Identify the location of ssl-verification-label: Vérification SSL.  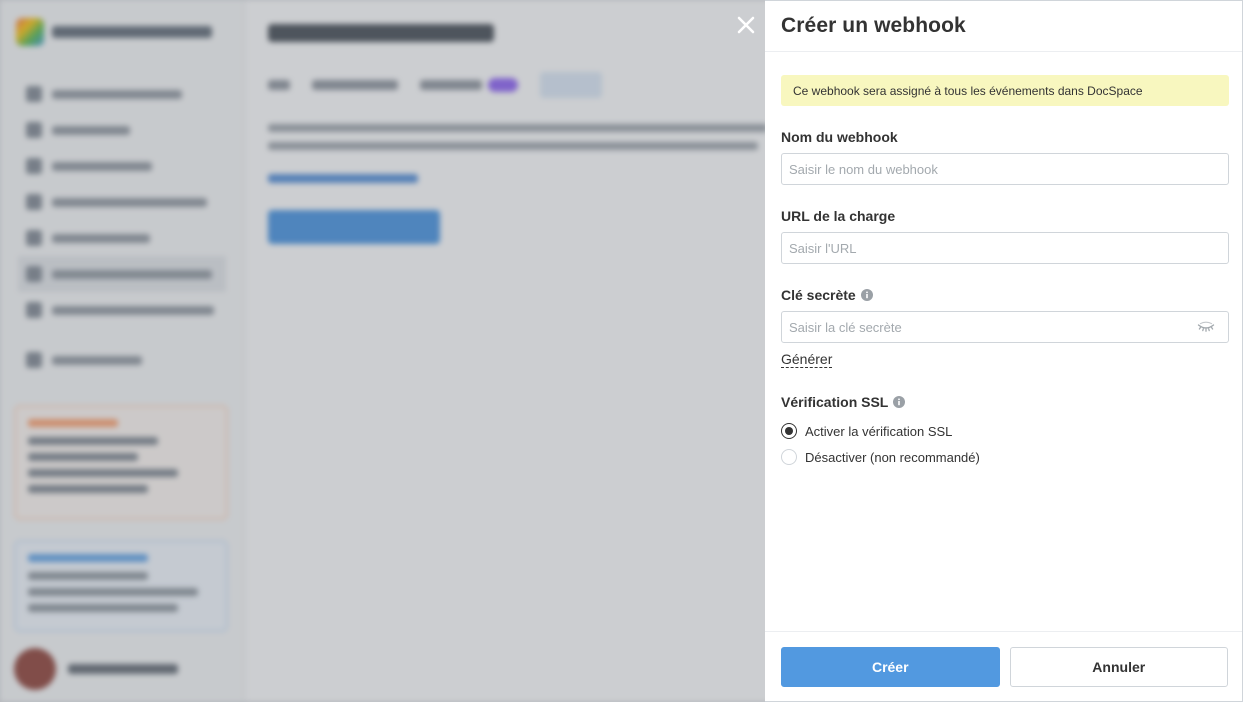
(1005, 402).